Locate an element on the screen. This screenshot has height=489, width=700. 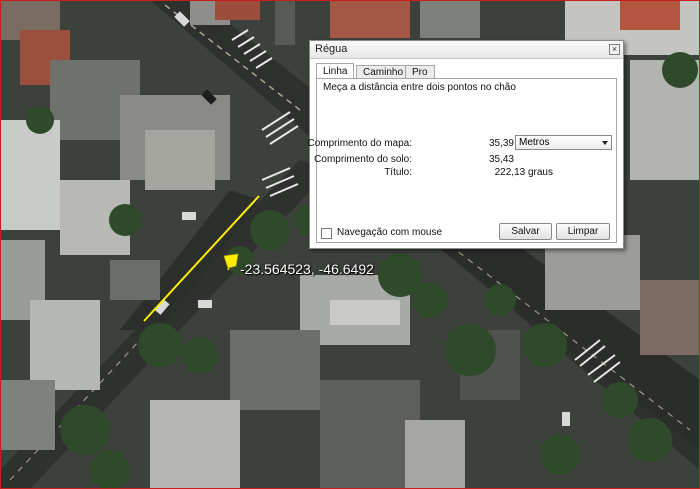
heading-value: 222,13 graus is located at coordinates (523, 172).